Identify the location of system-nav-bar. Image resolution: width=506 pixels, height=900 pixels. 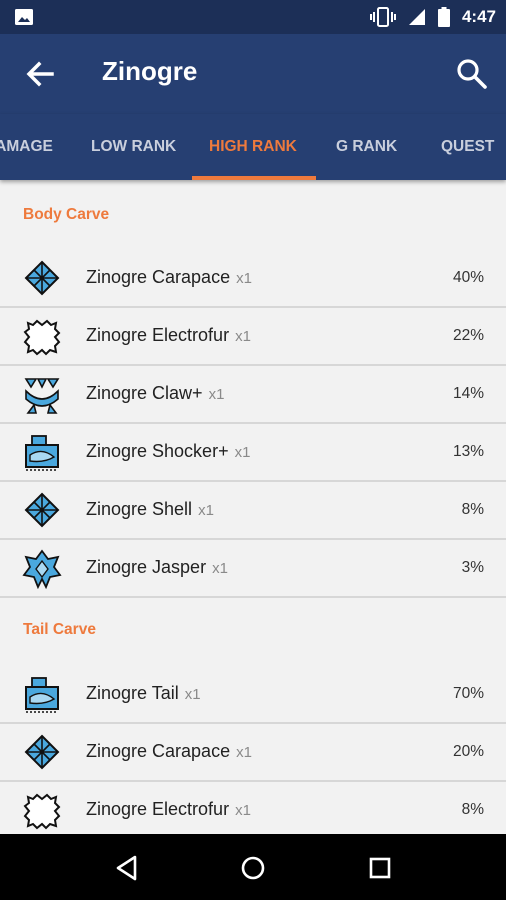
(253, 867).